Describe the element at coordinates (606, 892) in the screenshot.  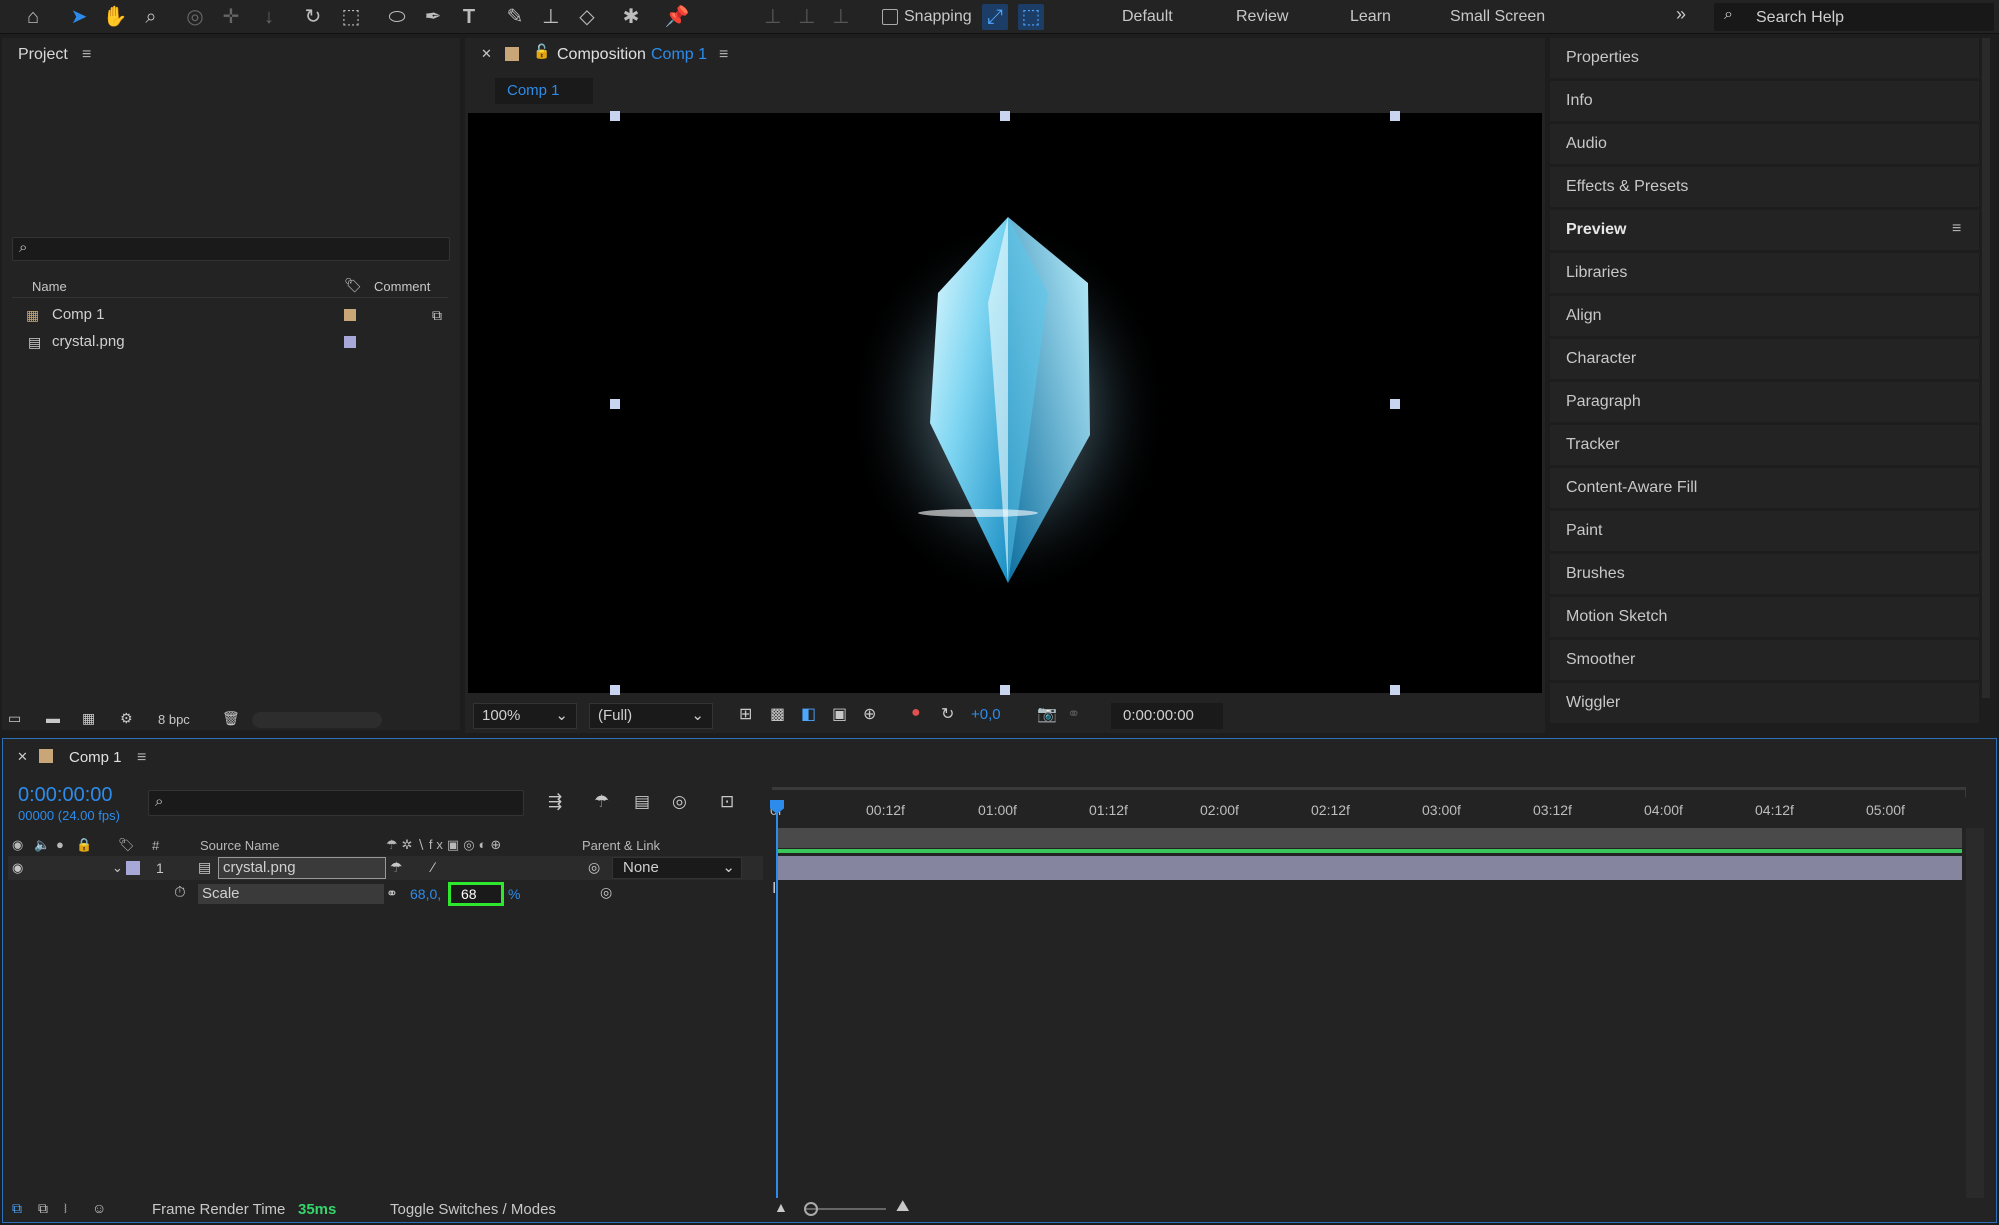
I see `pickwhip-icon: ◎` at that location.